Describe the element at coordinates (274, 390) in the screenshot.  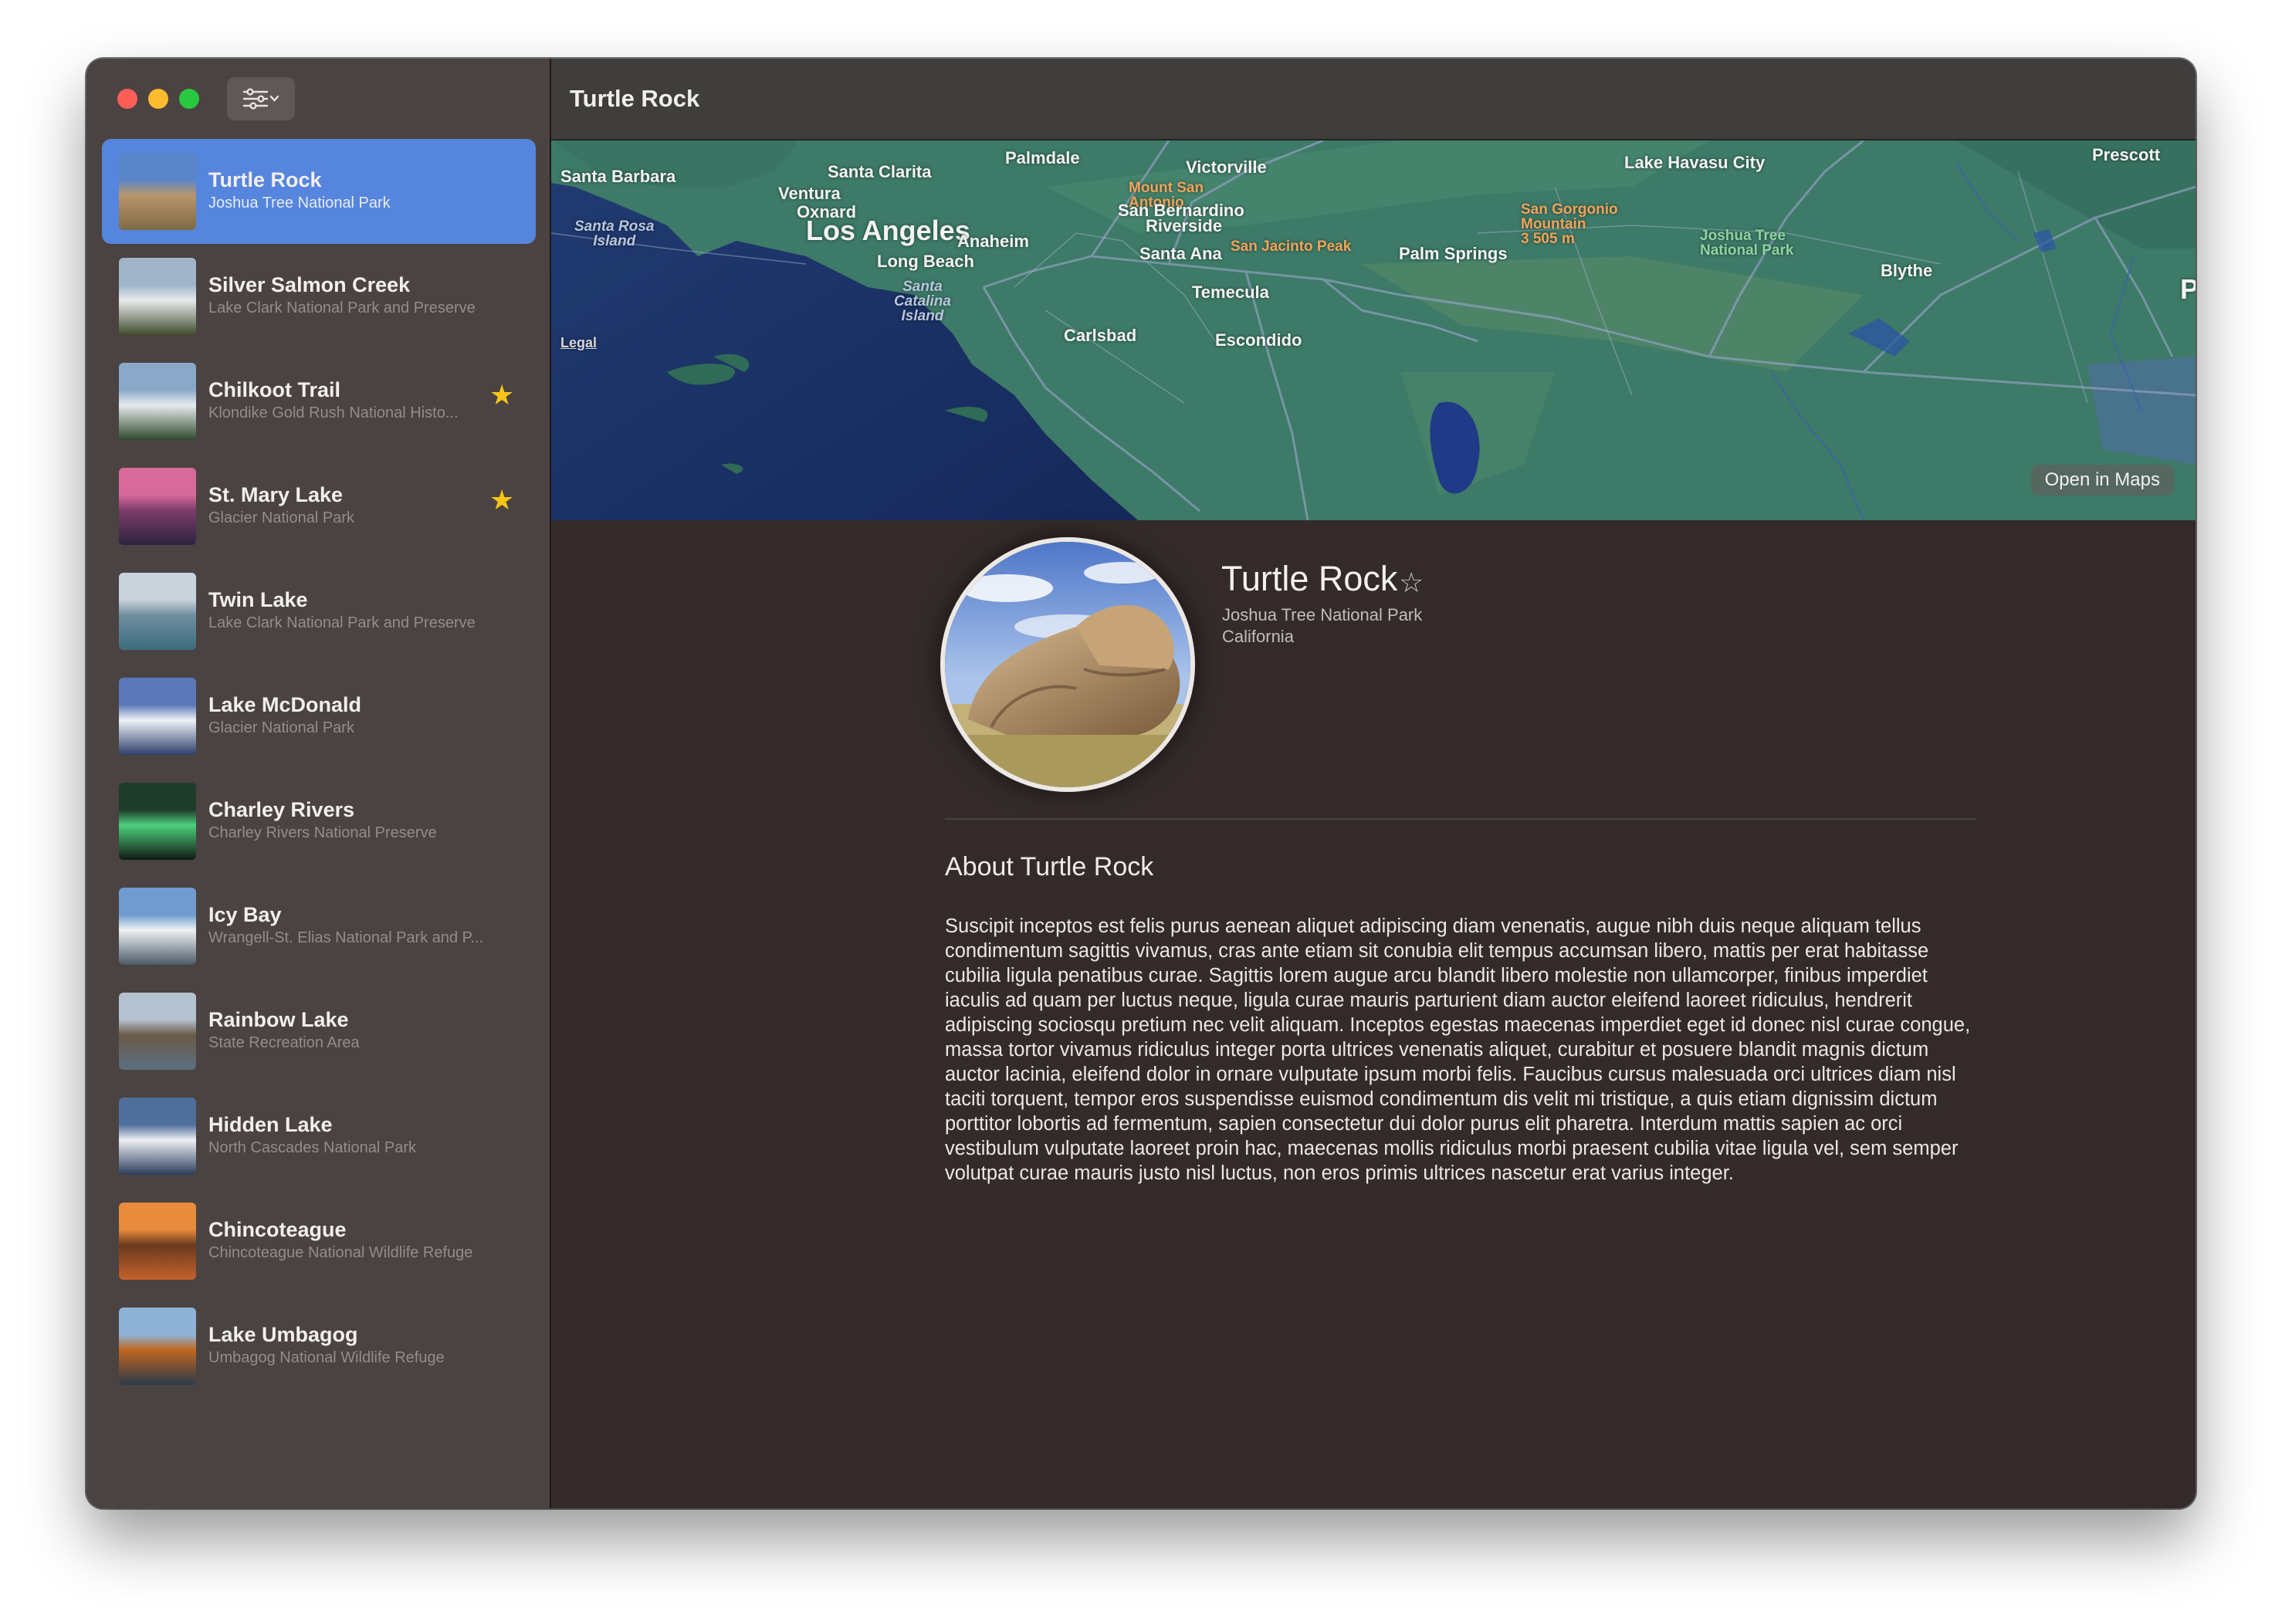
I see `landmark-list-title: Chilkoot Trail` at that location.